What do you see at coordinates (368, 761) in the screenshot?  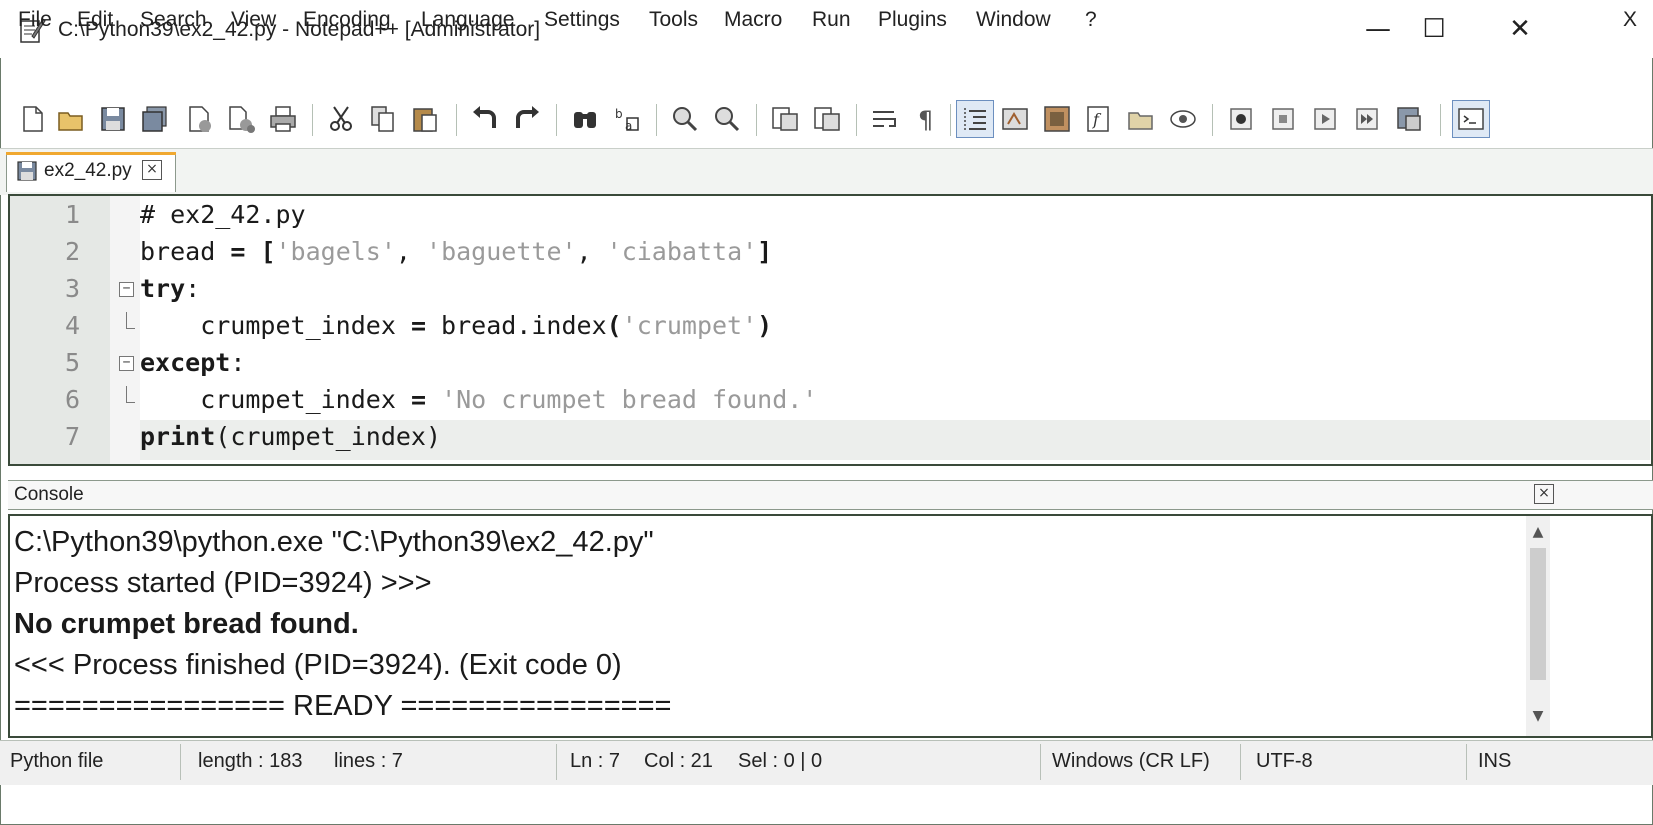 I see `status-lines: lines : 7` at bounding box center [368, 761].